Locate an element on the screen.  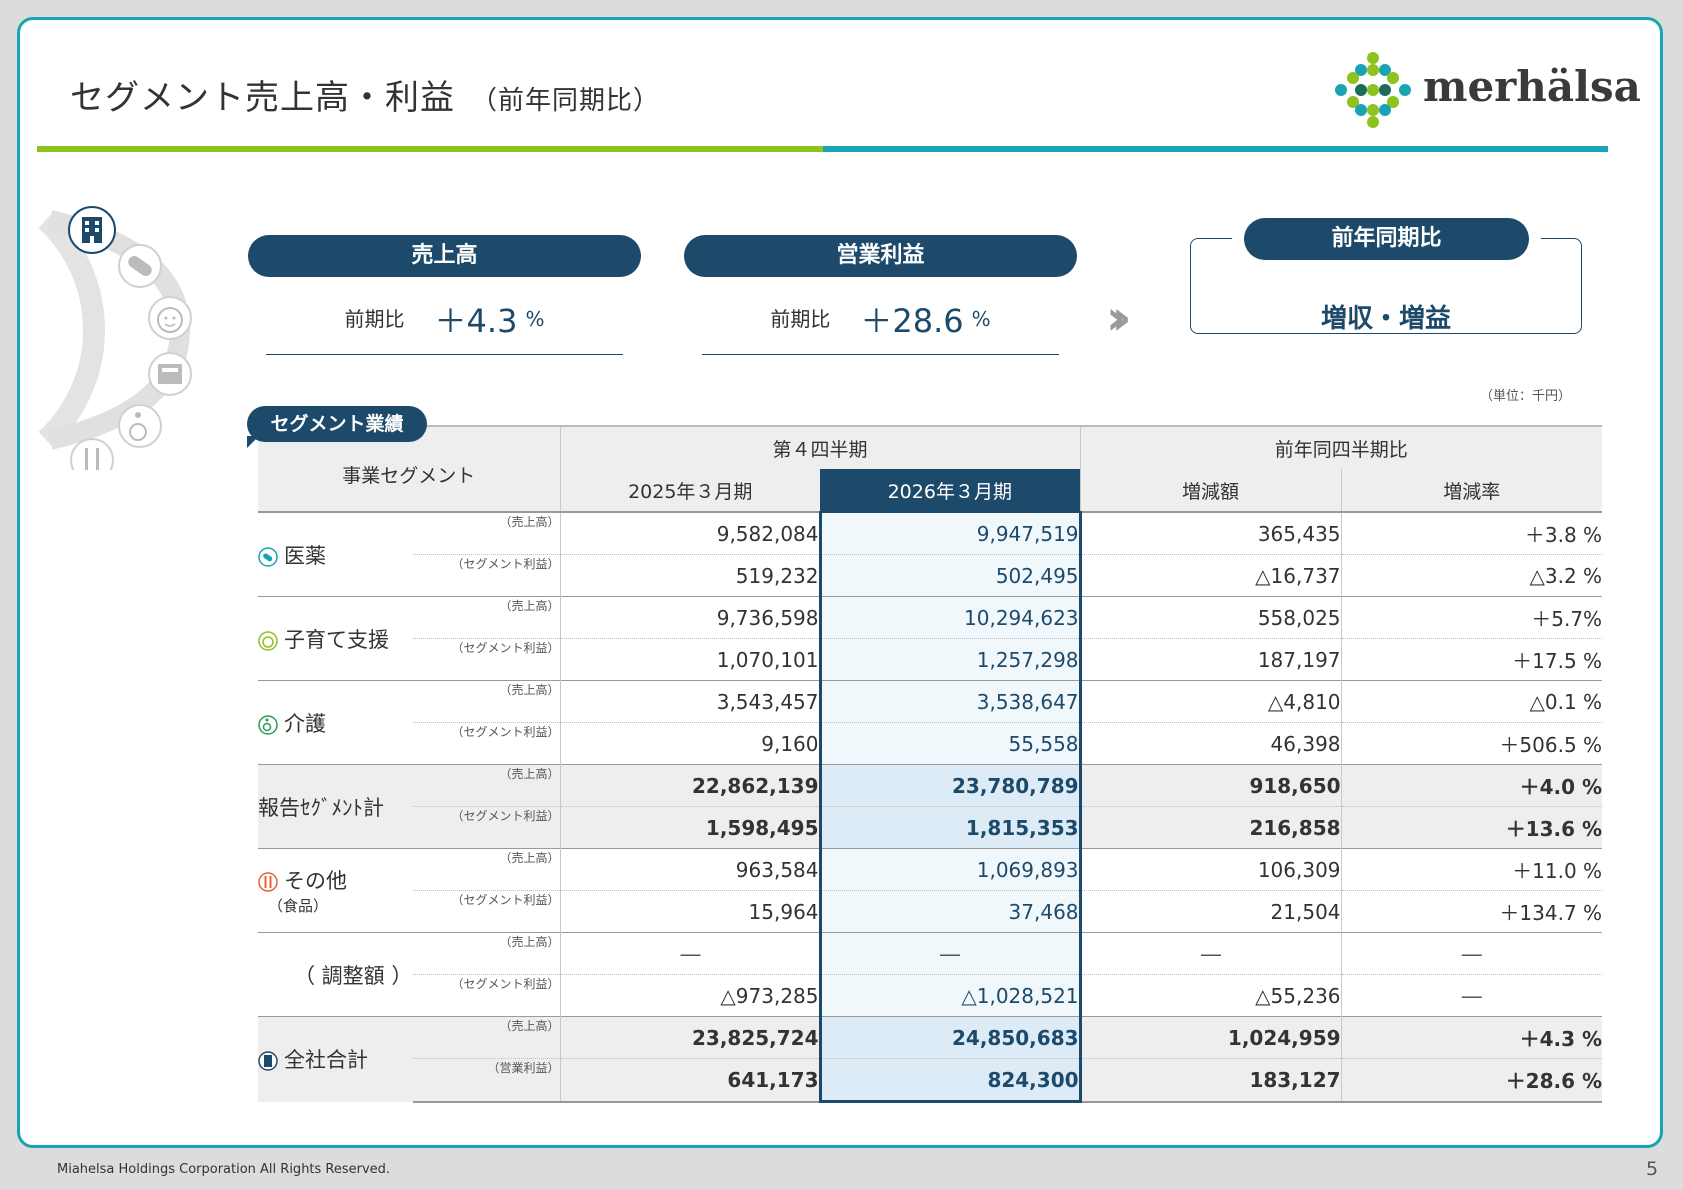
page-title: セグメント売上高・利益 （前年同期比） is located at coordinates (365, 94).